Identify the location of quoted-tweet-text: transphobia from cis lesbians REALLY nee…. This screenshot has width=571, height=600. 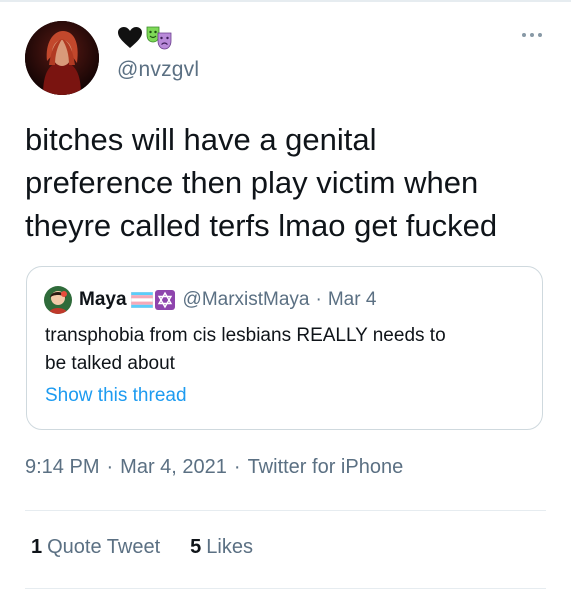
(245, 349).